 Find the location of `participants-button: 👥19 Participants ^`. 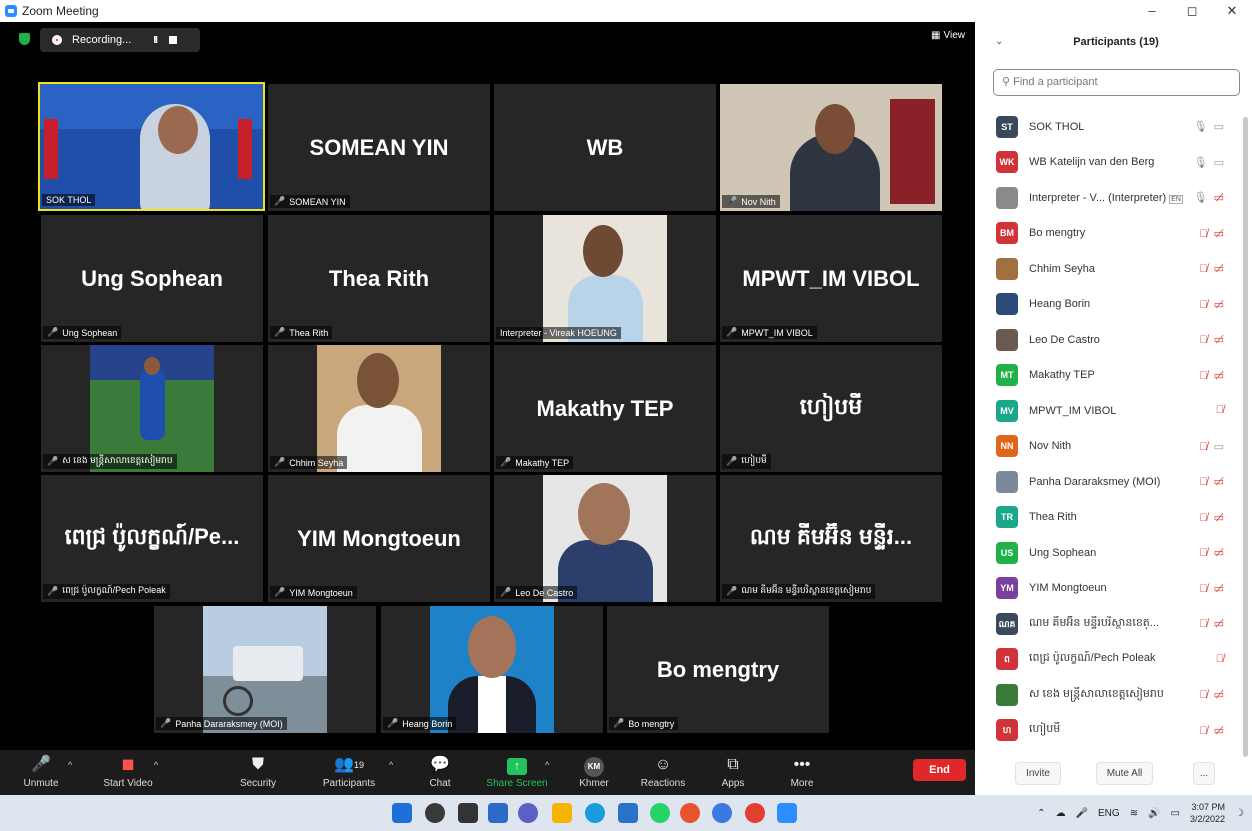

participants-button: 👥19 Participants ^ is located at coordinates (351, 771).